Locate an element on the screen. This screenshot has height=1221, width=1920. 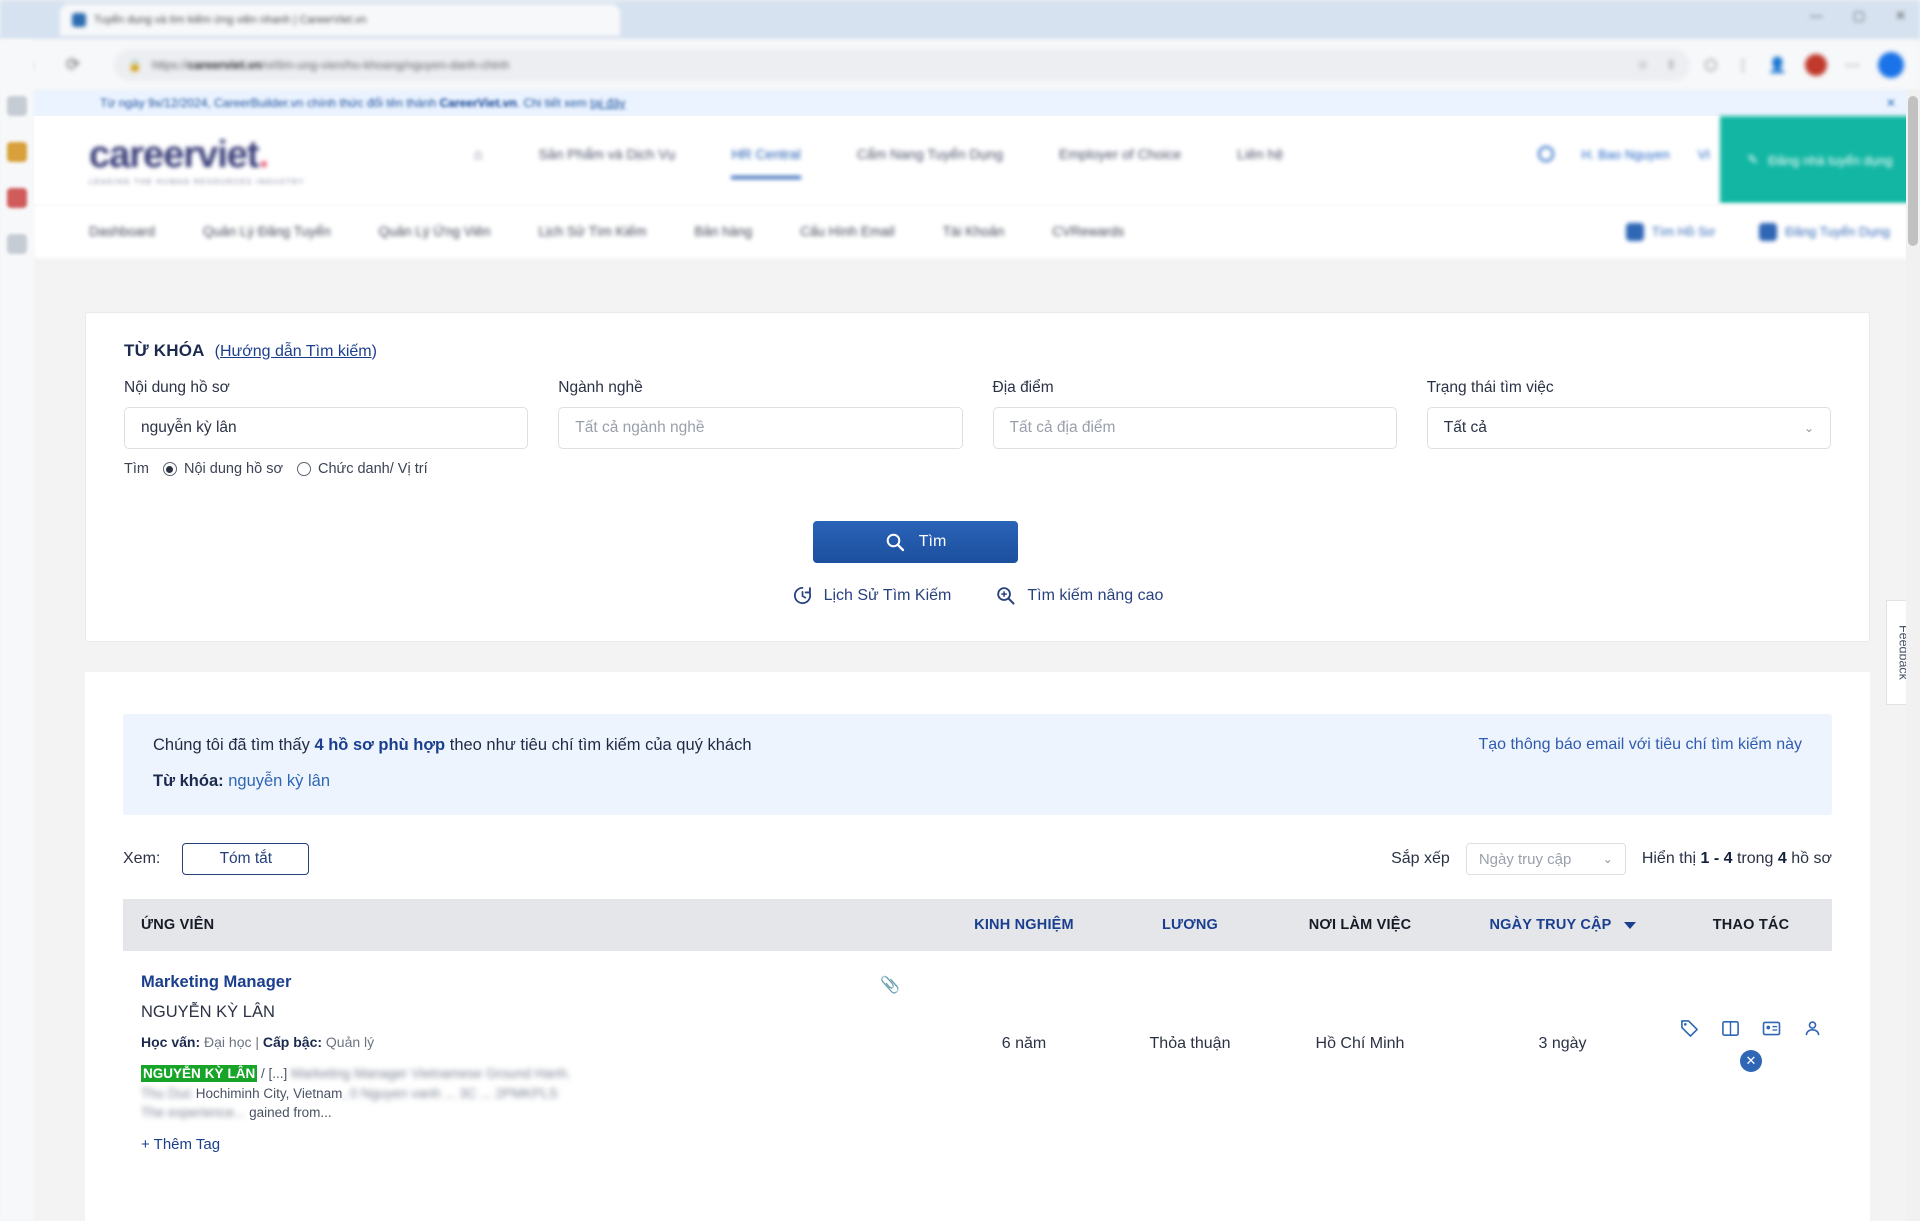
maximize-button: ▢ is located at coordinates (1859, 16).